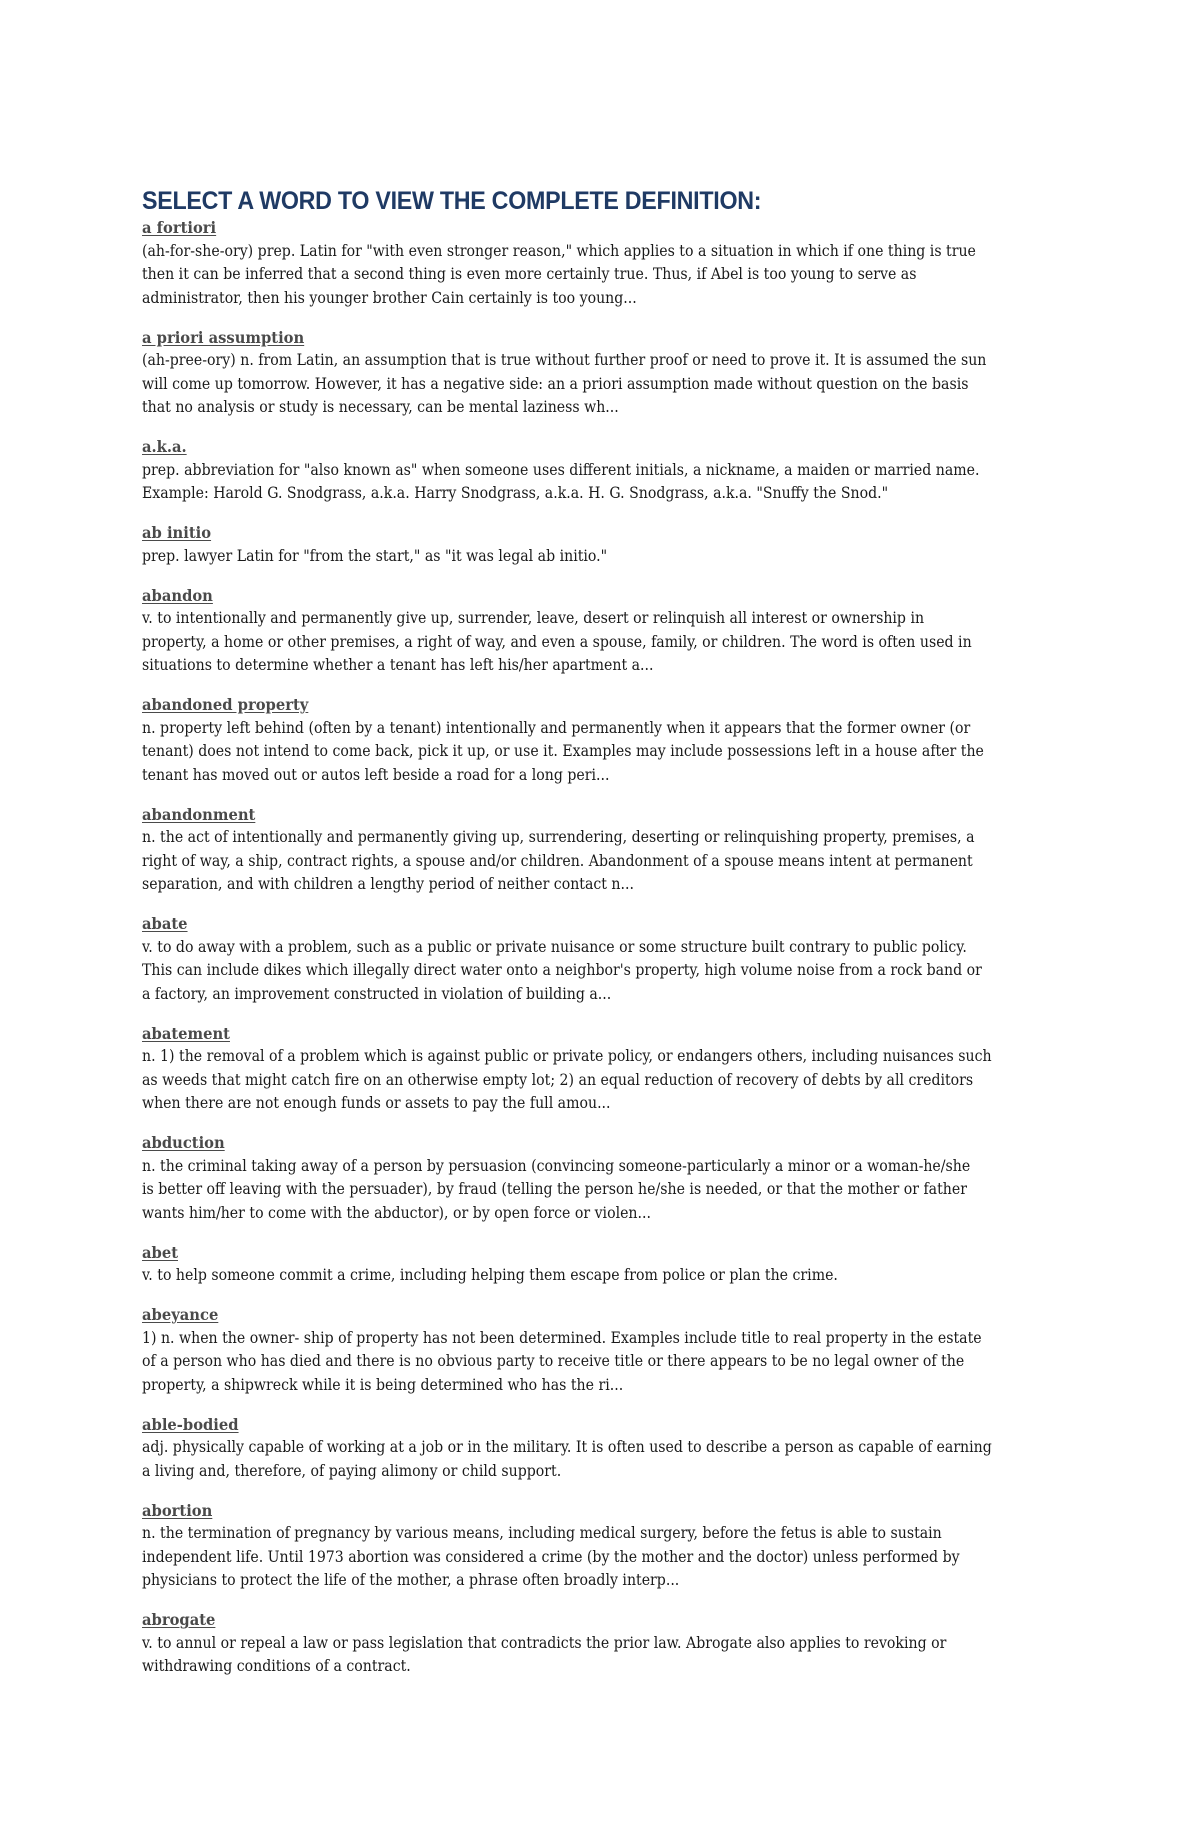 This screenshot has height=1835, width=1200. Describe the element at coordinates (183, 1143) in the screenshot. I see `term-link: abduction` at that location.